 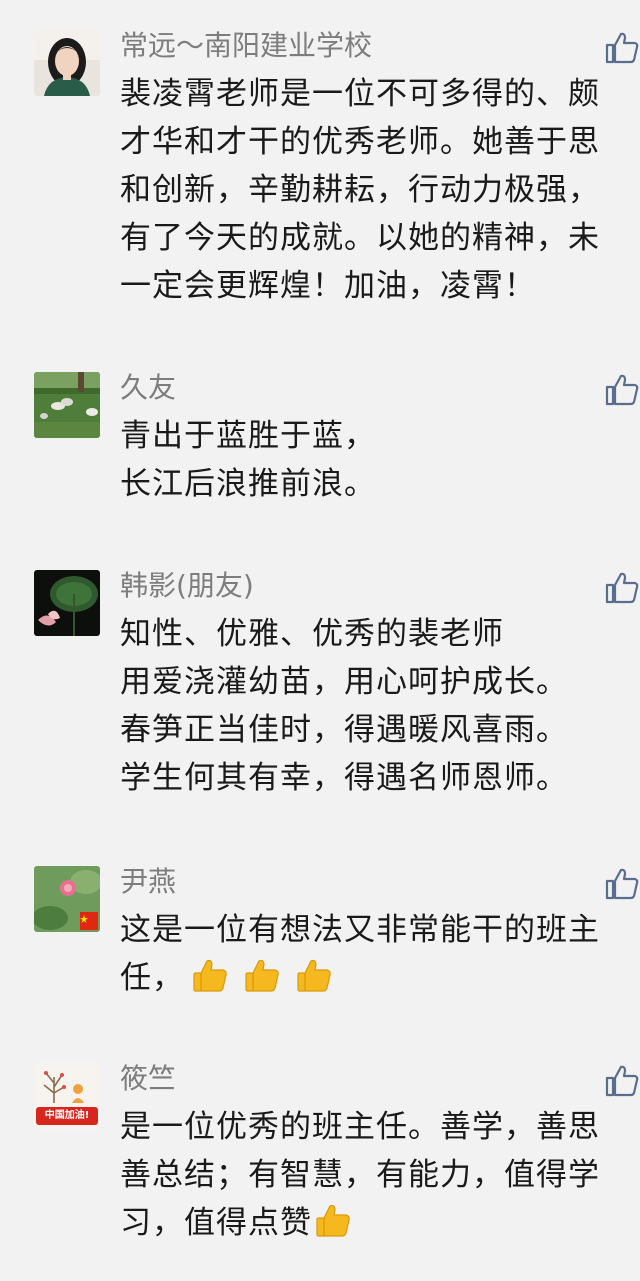 I want to click on lotus-leaf-dark-avatar, so click(x=67, y=603).